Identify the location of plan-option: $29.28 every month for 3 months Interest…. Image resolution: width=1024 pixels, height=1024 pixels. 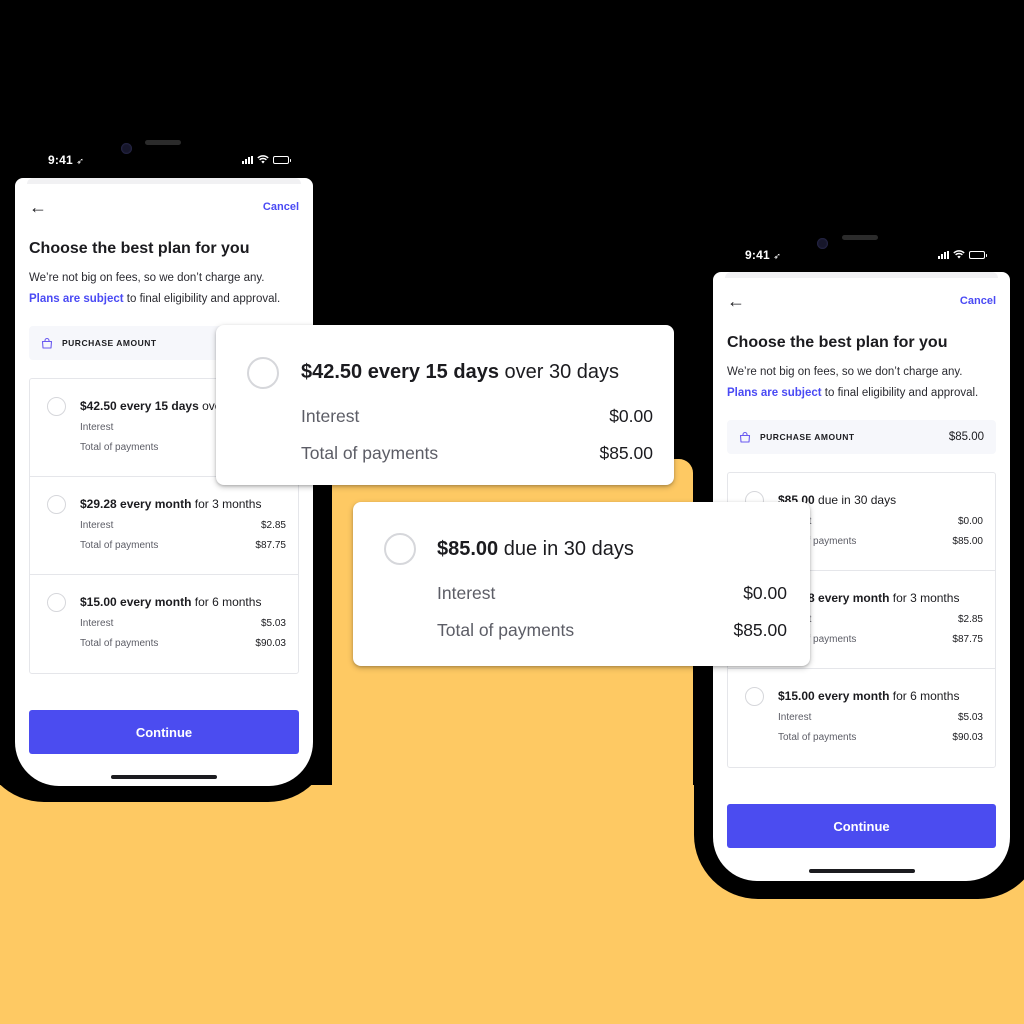
(164, 526).